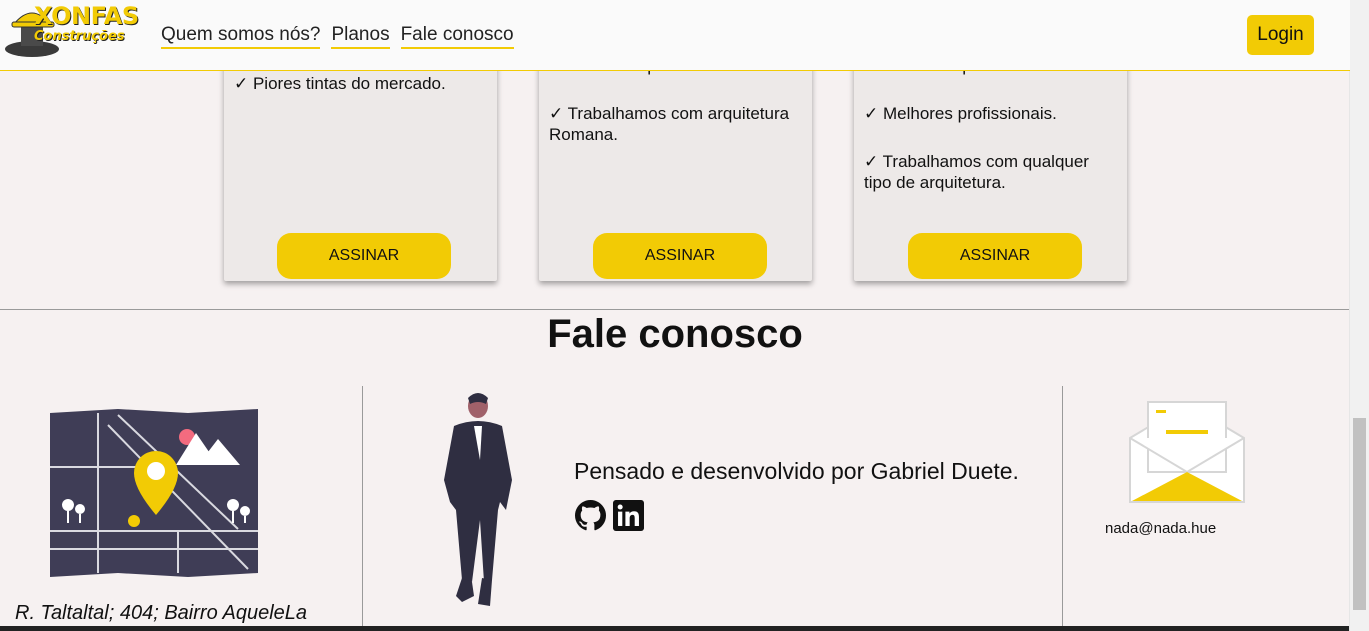  I want to click on logo-name: XONFAS, so click(86, 16).